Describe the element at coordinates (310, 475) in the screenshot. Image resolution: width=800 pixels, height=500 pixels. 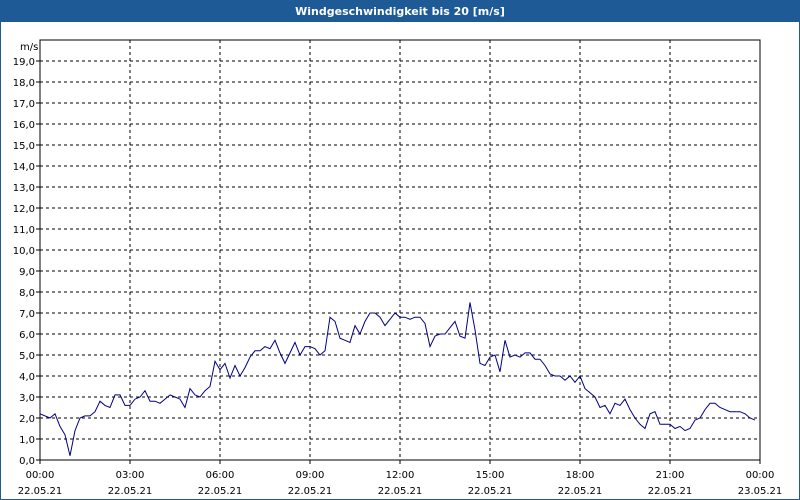
I see `x-tick-time-label: 09:00` at that location.